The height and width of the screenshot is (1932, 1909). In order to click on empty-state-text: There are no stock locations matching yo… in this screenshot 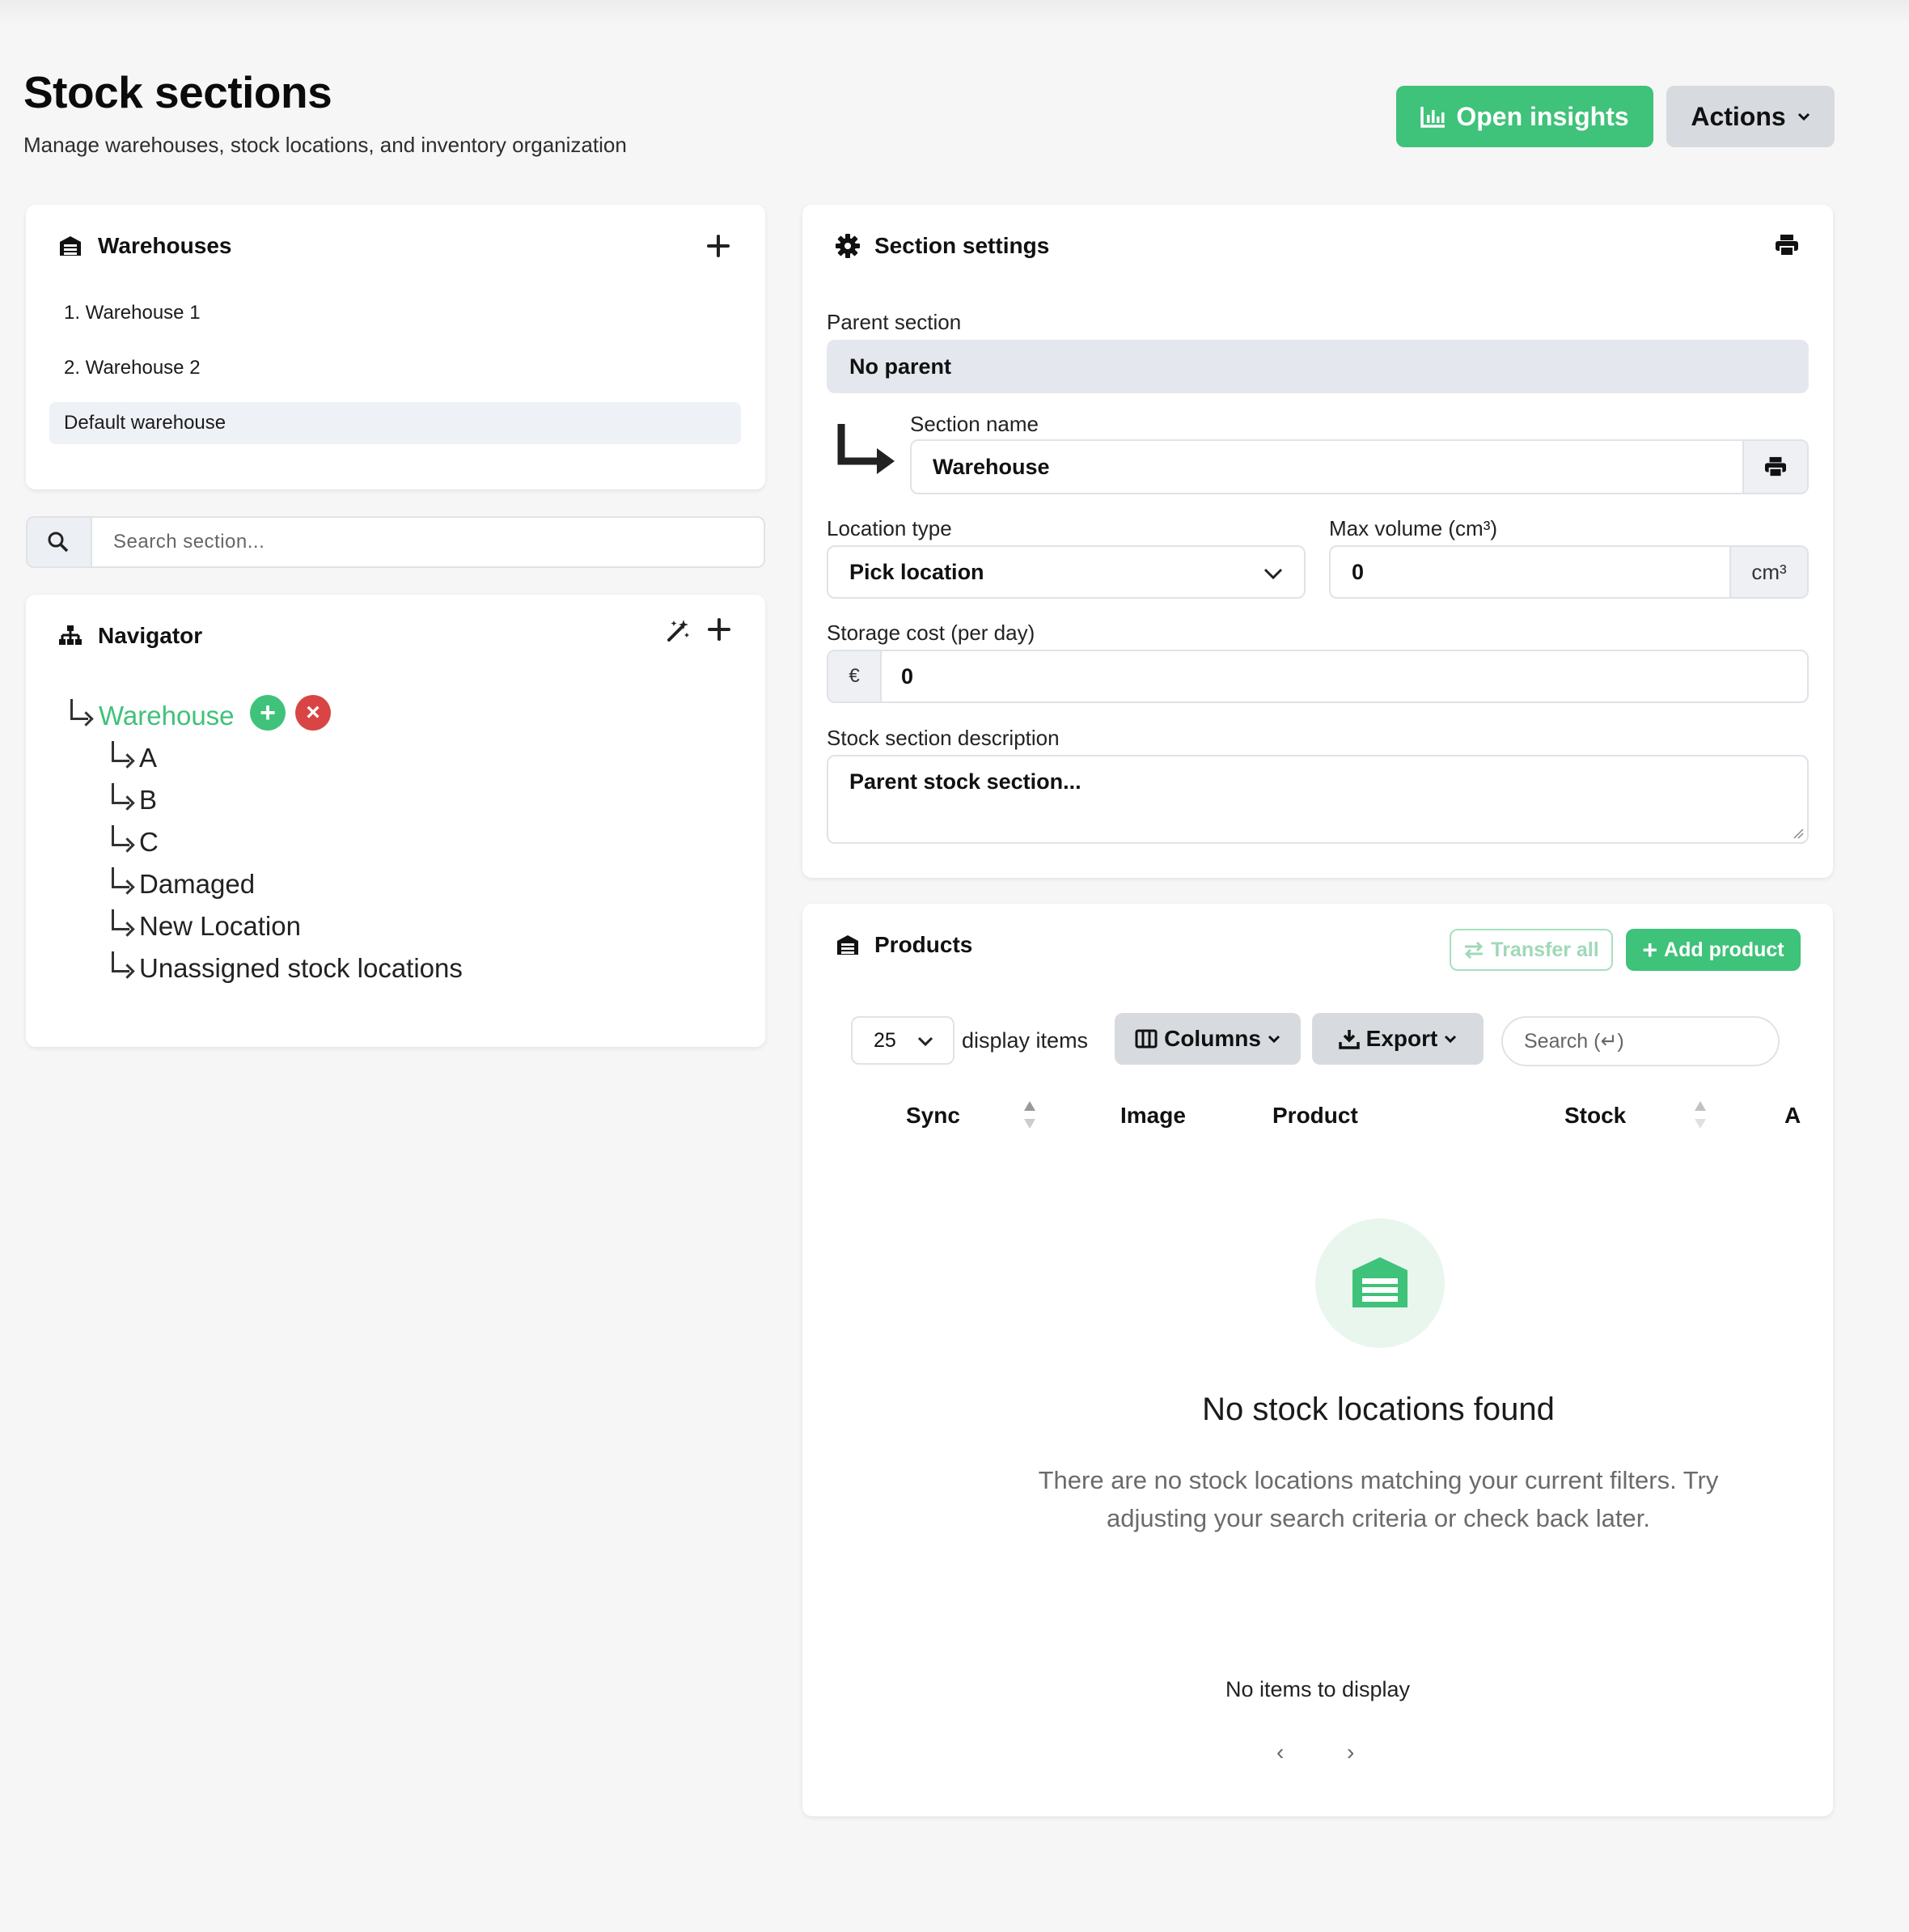, I will do `click(1378, 1499)`.